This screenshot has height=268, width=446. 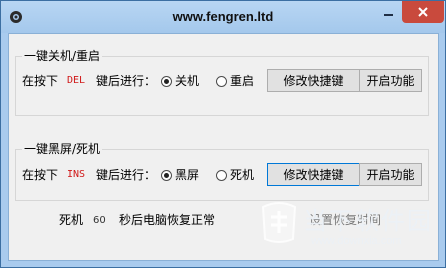 What do you see at coordinates (166, 81) in the screenshot?
I see `radio-shutdown` at bounding box center [166, 81].